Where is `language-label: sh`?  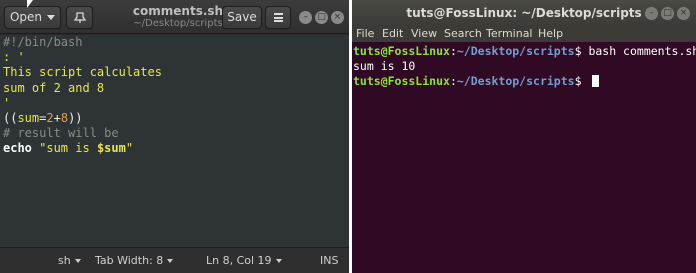 language-label: sh is located at coordinates (64, 260).